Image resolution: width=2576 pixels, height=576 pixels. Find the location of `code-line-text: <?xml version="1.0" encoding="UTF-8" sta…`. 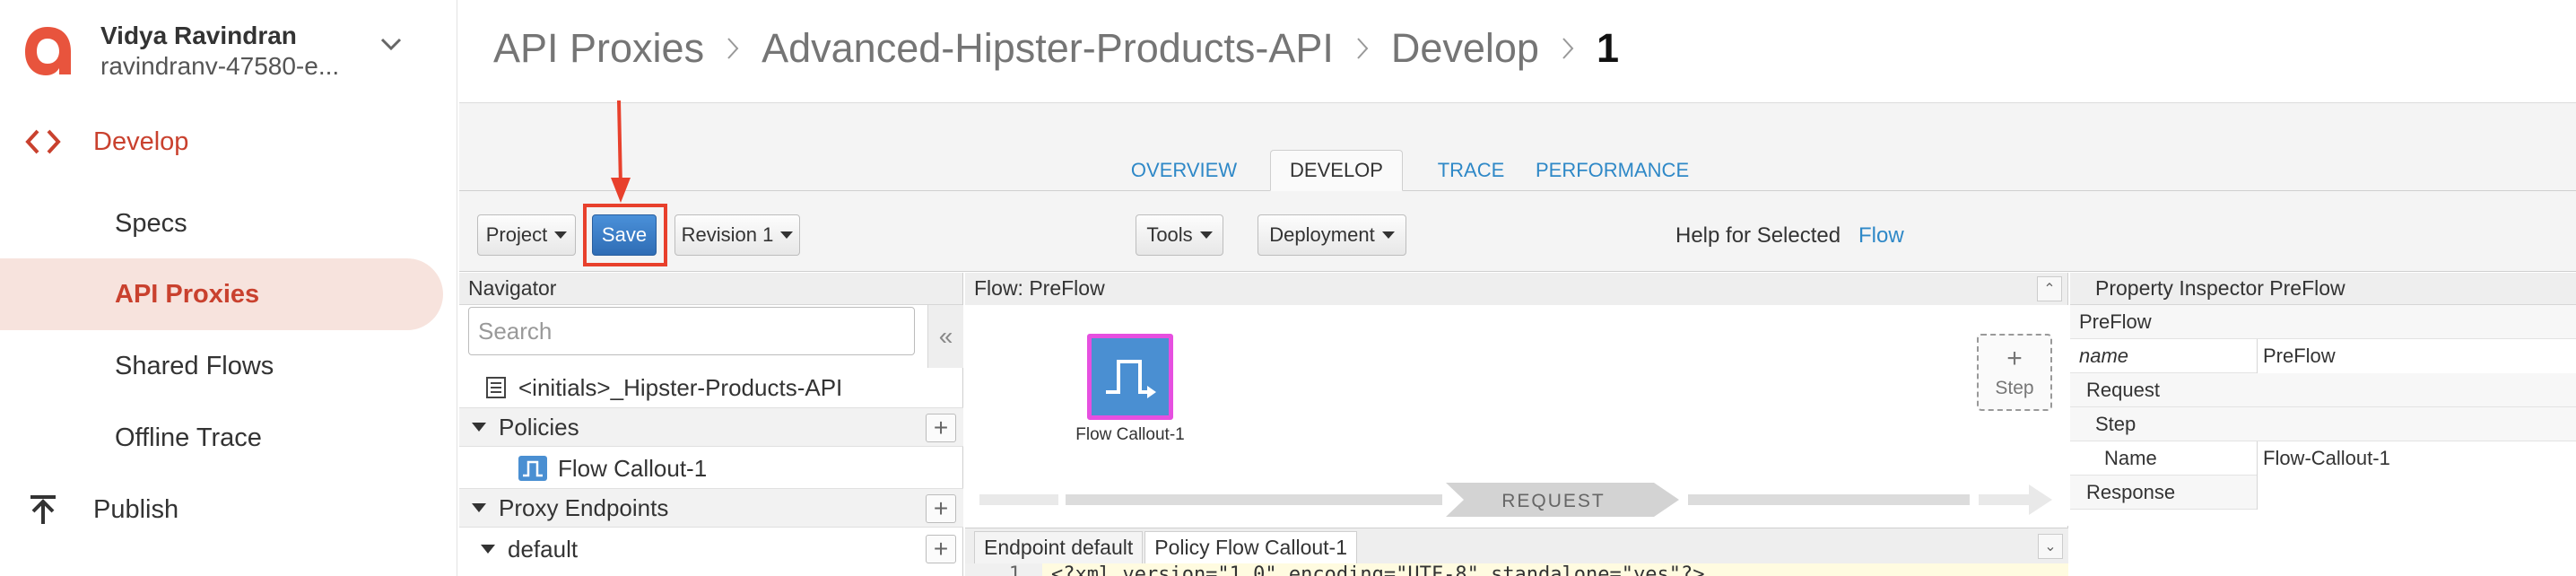

code-line-text: <?xml version="1.0" encoding="UTF-8" sta… is located at coordinates (1378, 569).